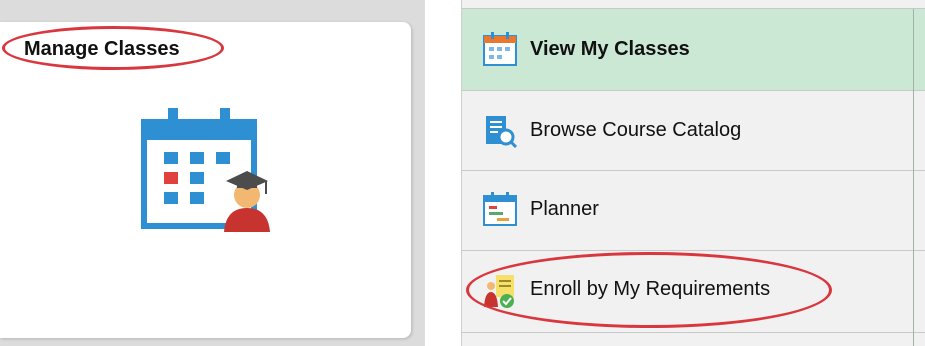  I want to click on calendar-icon, so click(500, 49).